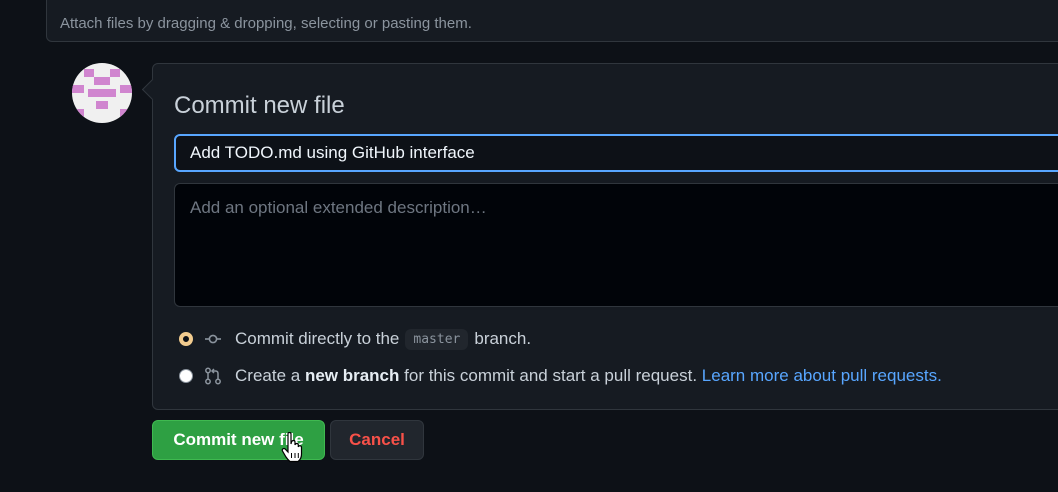 Image resolution: width=1058 pixels, height=492 pixels. What do you see at coordinates (186, 339) in the screenshot?
I see `commit-direct-radio` at bounding box center [186, 339].